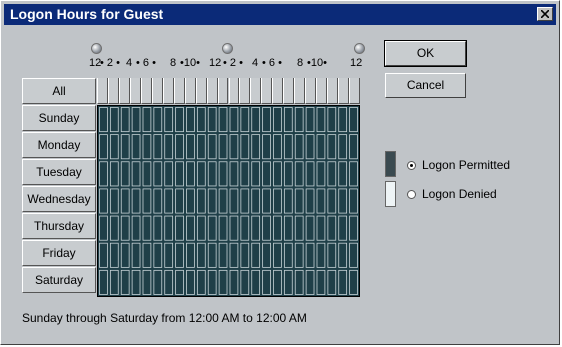 This screenshot has height=347, width=562. What do you see at coordinates (59, 145) in the screenshot?
I see `day-button-monday: Monday` at bounding box center [59, 145].